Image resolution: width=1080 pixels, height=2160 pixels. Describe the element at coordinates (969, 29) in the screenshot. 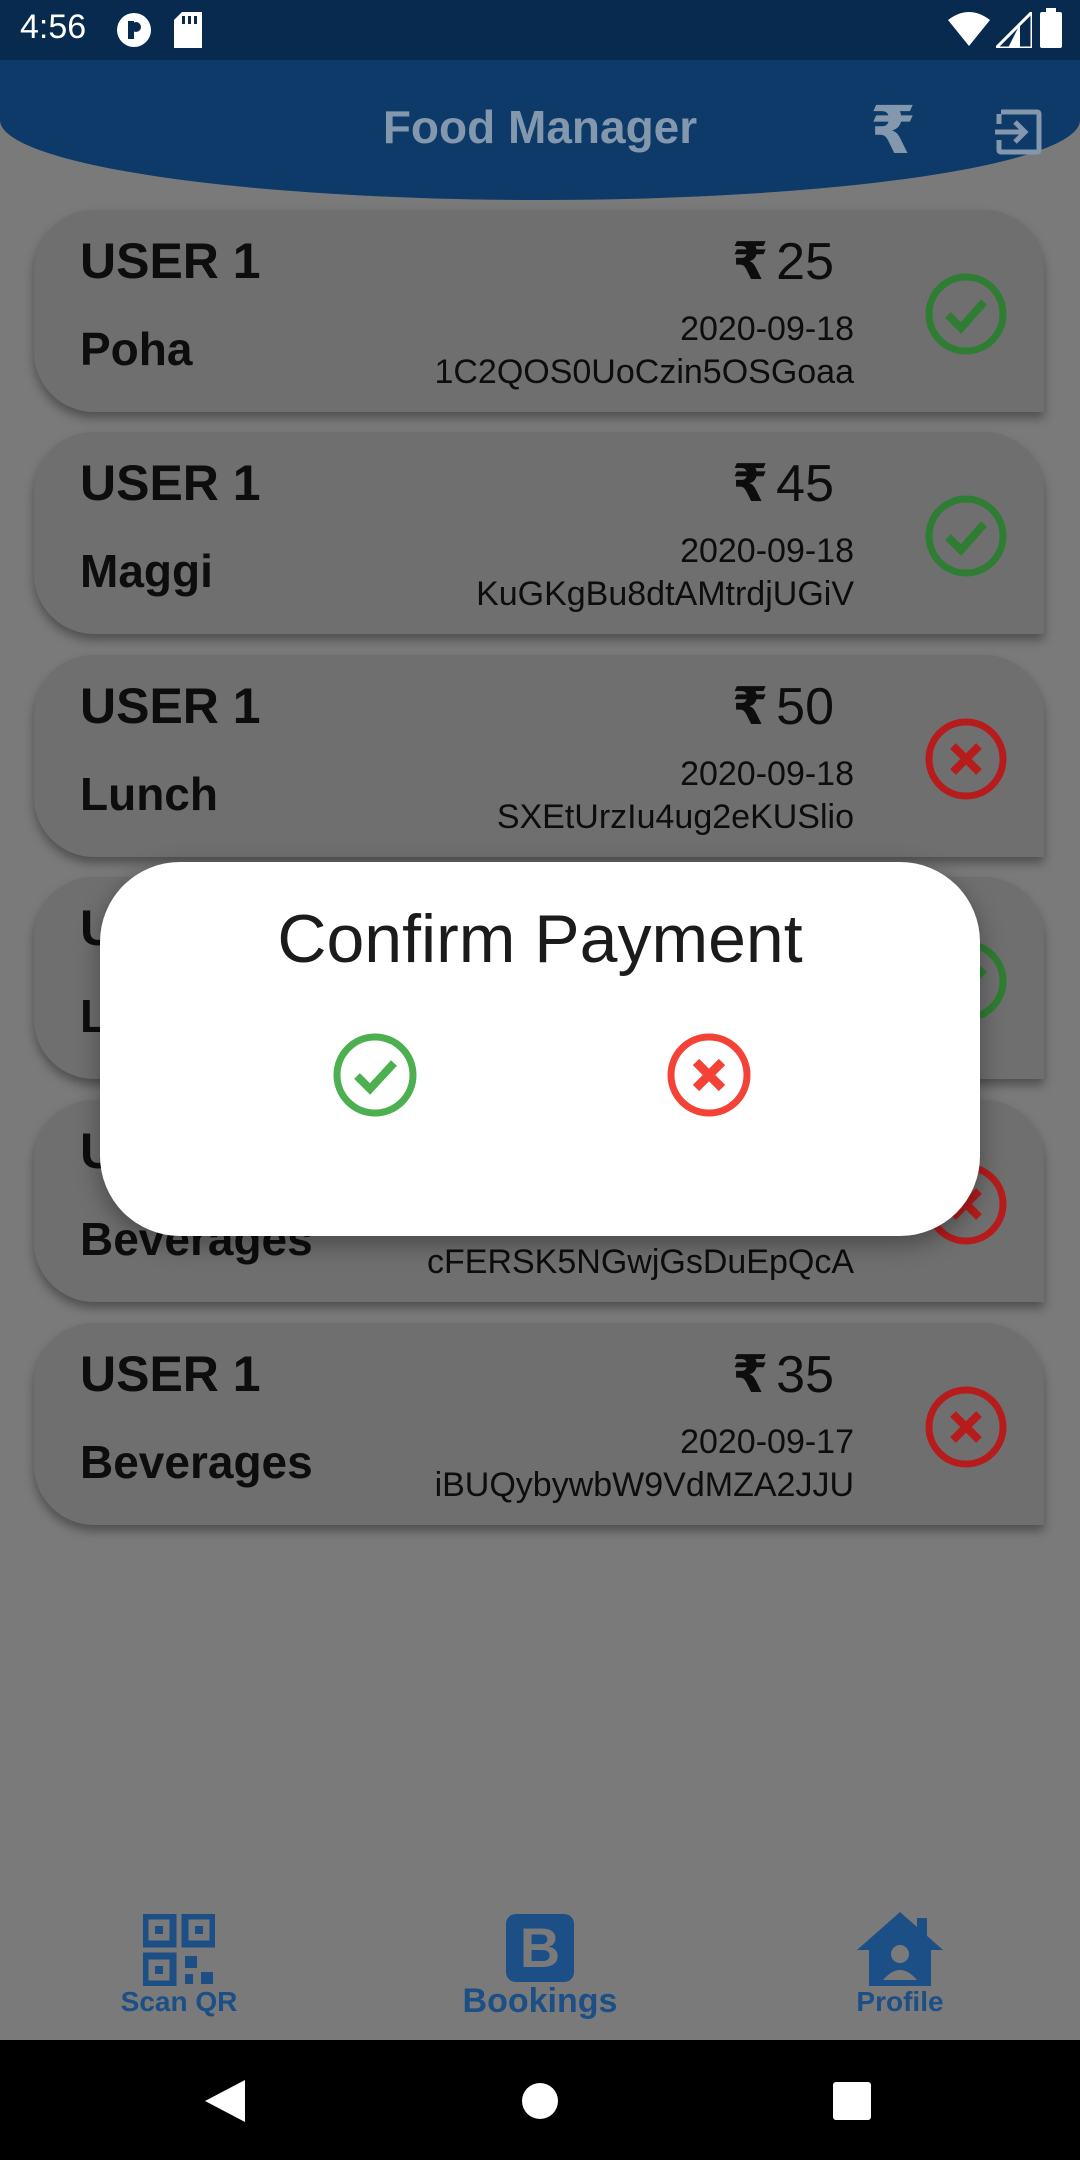

I see `wifi-icon` at that location.